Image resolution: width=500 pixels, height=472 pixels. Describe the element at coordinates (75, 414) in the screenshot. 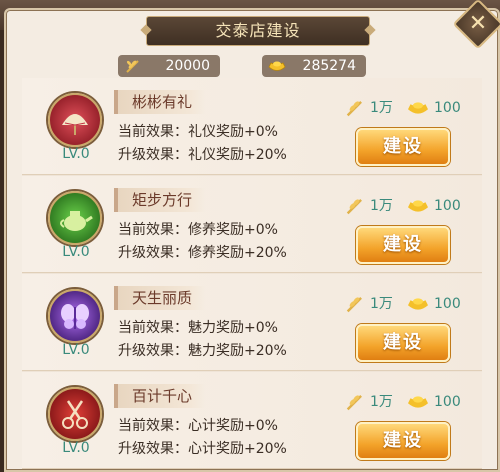

I see `scissors-icon` at that location.